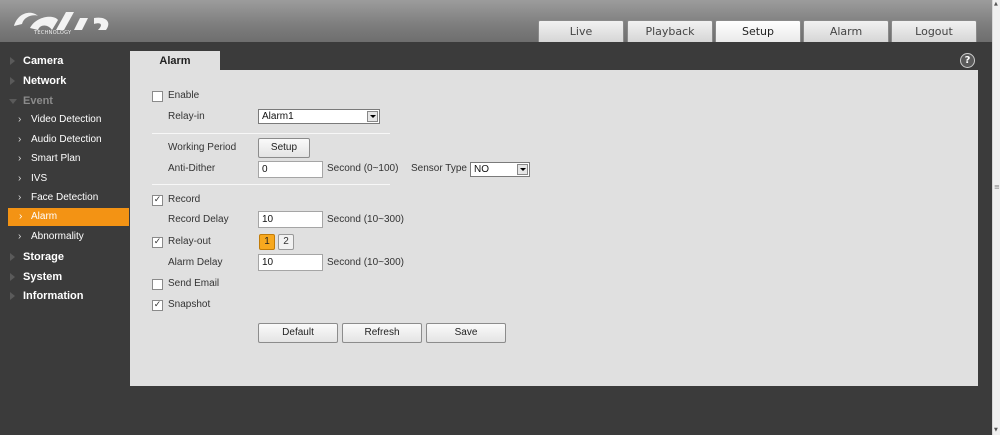 This screenshot has width=1000, height=435. Describe the element at coordinates (13, 101) in the screenshot. I see `collapse-arrow-icon` at that location.